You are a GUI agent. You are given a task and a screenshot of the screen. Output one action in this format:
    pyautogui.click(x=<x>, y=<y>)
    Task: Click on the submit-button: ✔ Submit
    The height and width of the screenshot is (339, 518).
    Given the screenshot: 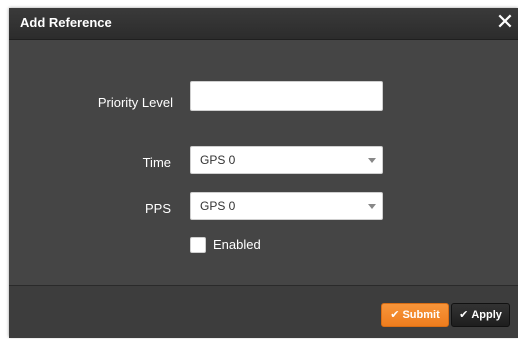 What is the action you would take?
    pyautogui.click(x=415, y=315)
    